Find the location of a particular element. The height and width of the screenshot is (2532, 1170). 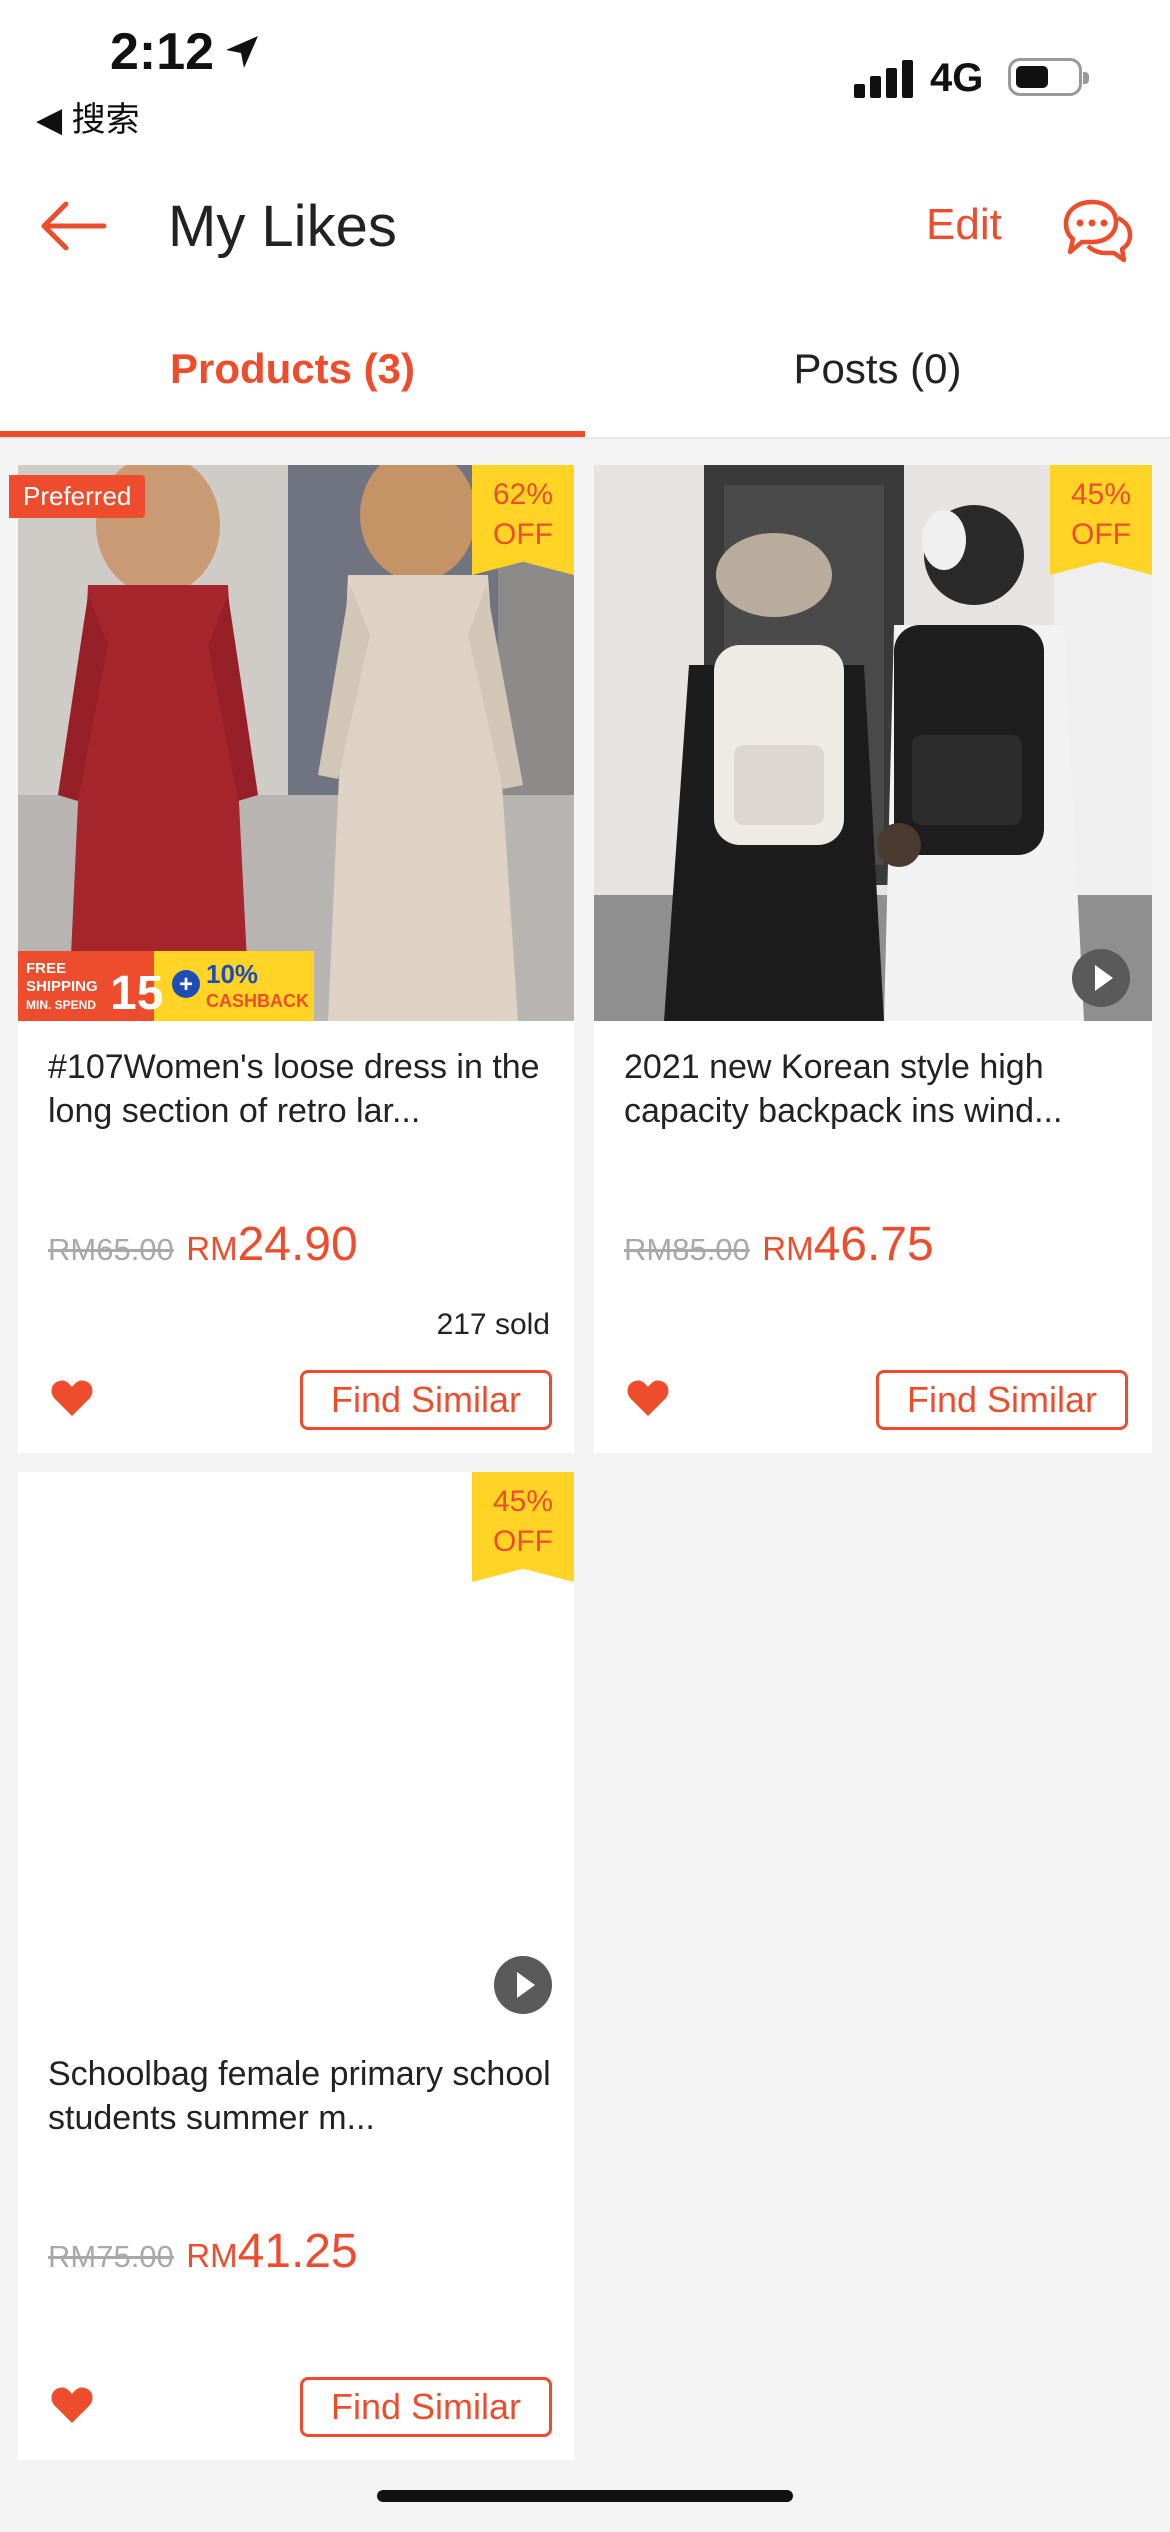

discount-badge: 62% OFF is located at coordinates (523, 520).